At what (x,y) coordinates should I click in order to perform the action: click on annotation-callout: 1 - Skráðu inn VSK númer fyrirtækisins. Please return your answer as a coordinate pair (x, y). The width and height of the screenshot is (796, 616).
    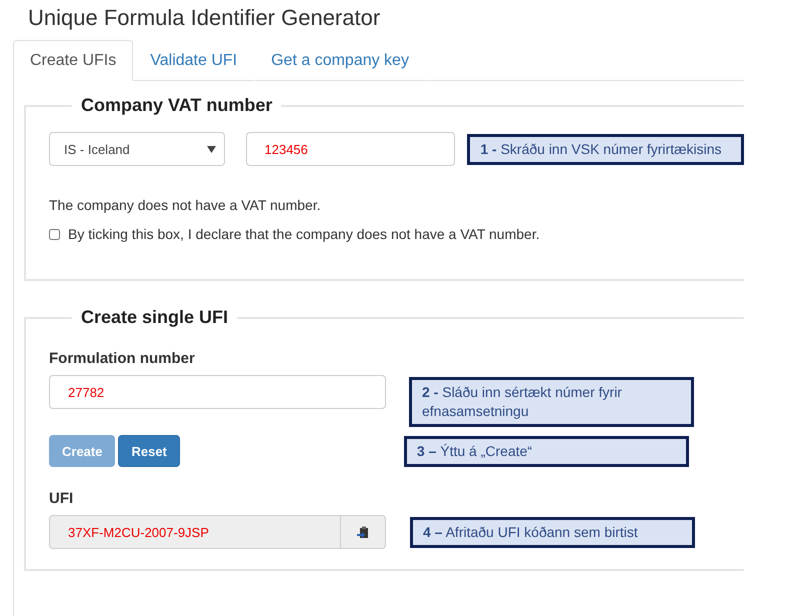
    Looking at the image, I should click on (605, 149).